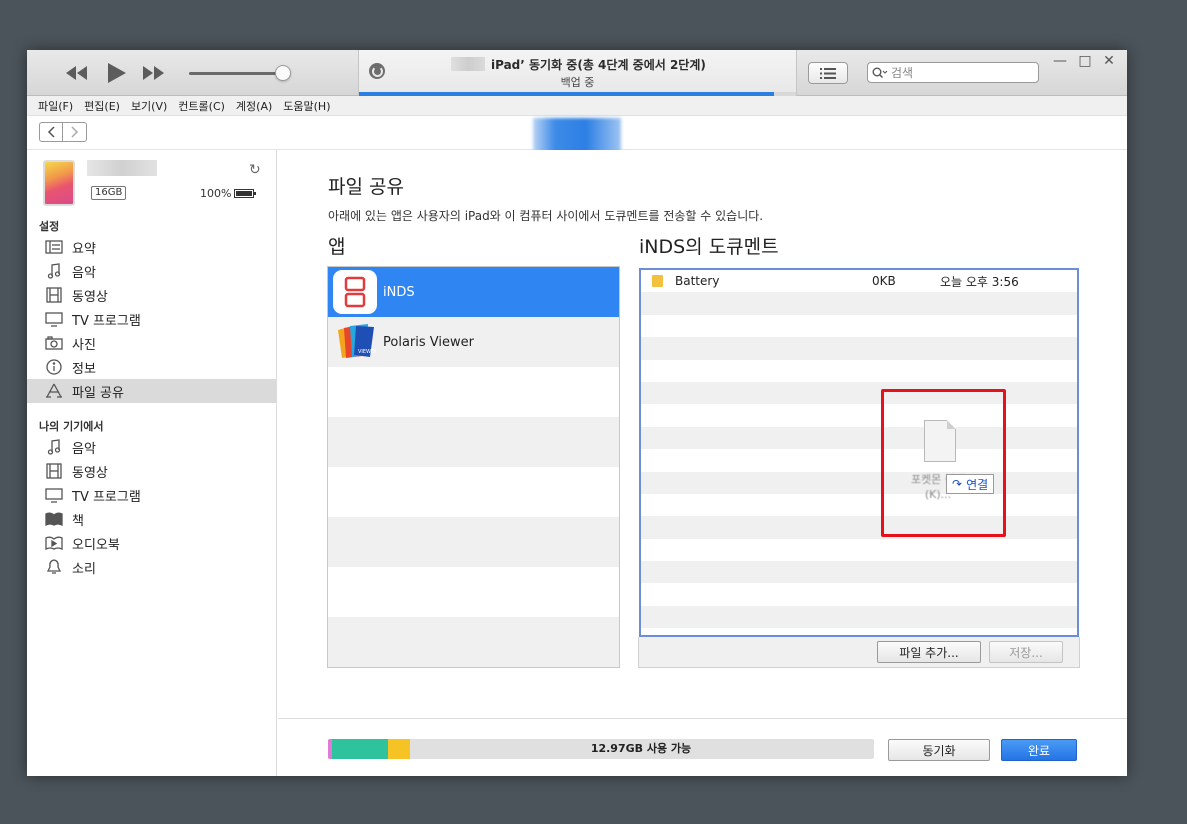  Describe the element at coordinates (956, 72) in the screenshot. I see `search-input` at that location.